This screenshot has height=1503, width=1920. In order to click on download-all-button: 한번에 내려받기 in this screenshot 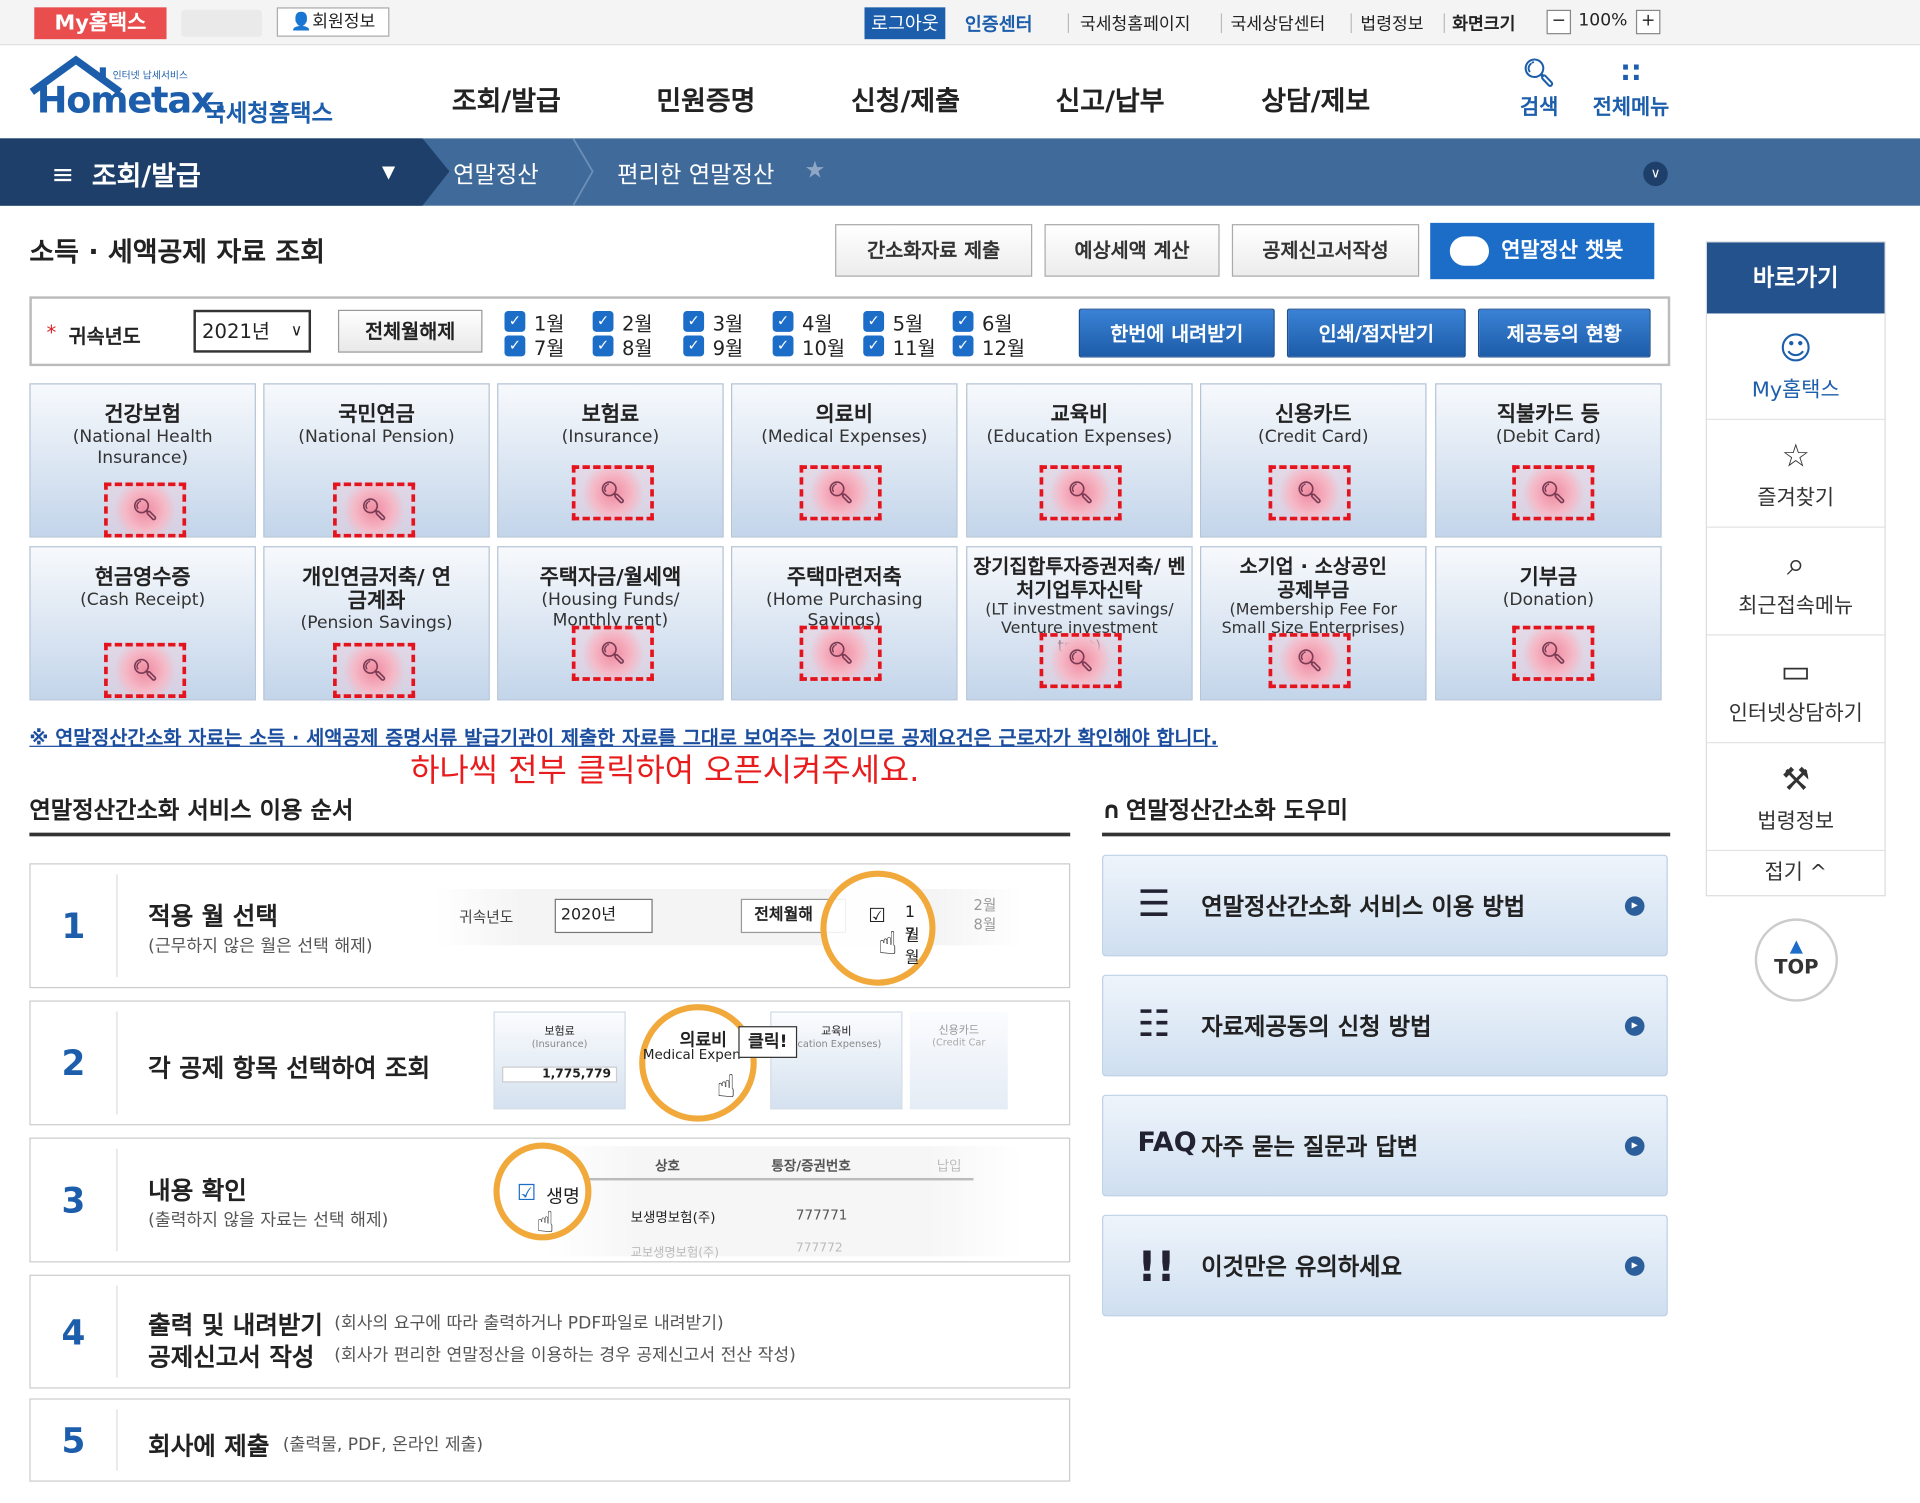, I will do `click(1176, 333)`.